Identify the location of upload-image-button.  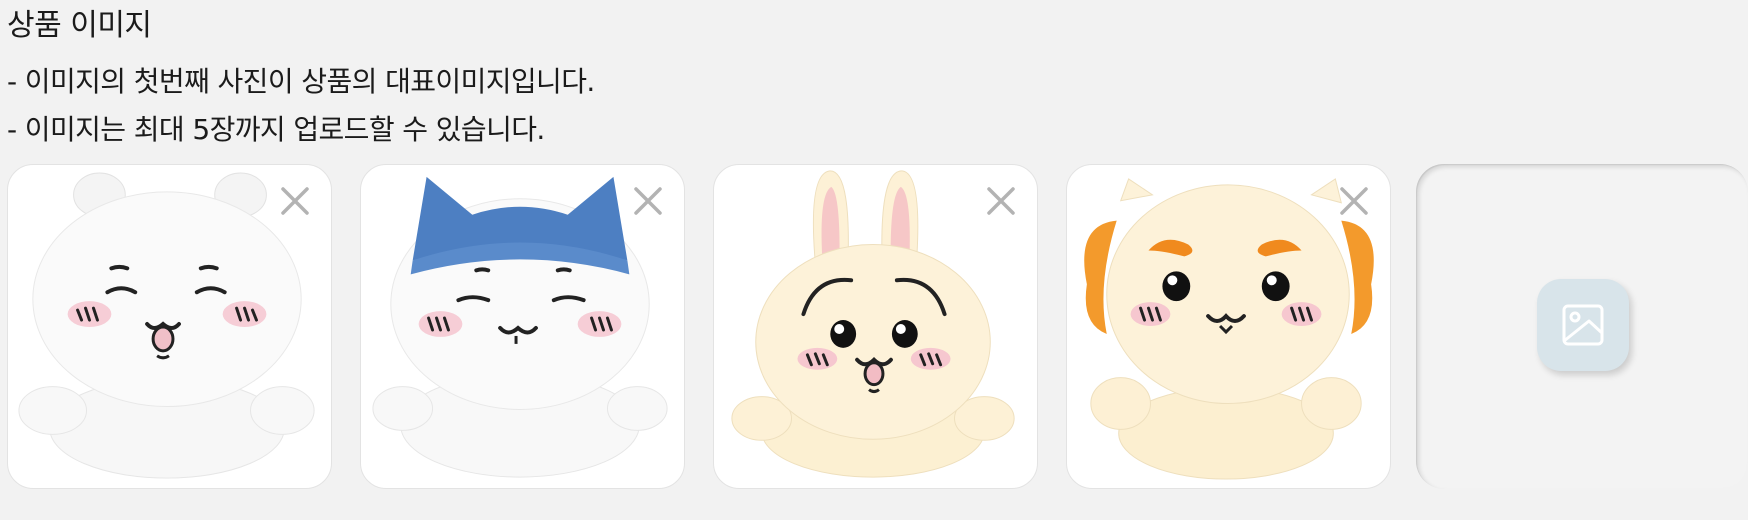
(1583, 325).